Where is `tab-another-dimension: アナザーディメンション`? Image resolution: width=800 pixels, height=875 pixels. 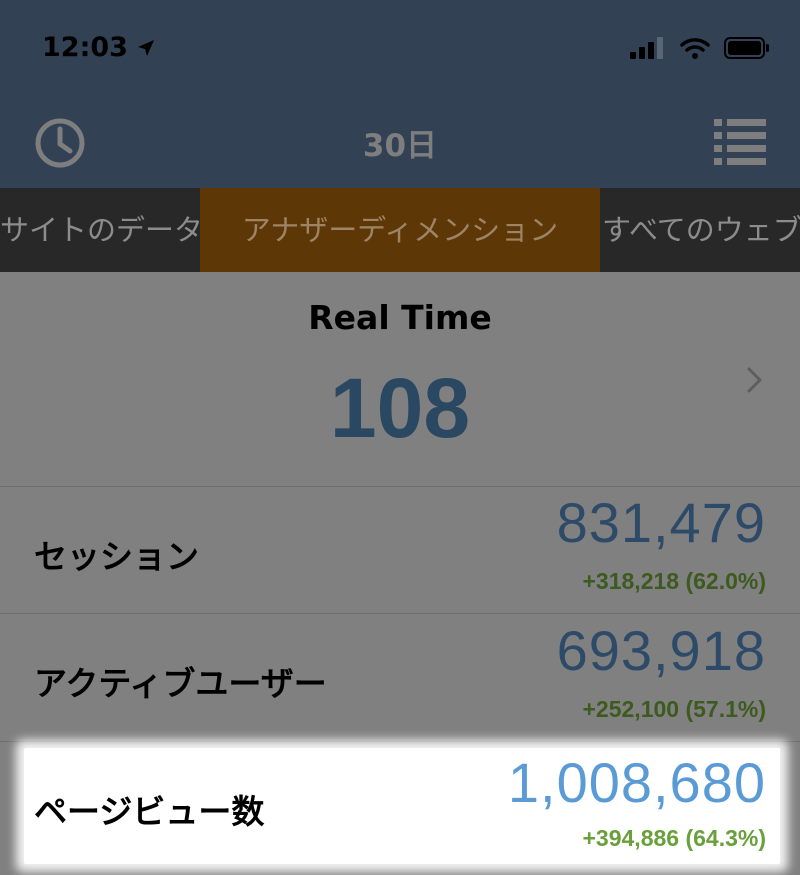 tab-another-dimension: アナザーディメンション is located at coordinates (400, 230).